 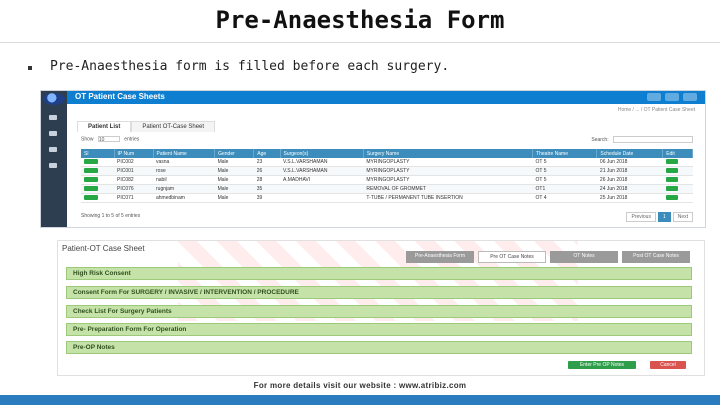 I want to click on section-label: Pre- Preparation Form For Operation, so click(x=130, y=329).